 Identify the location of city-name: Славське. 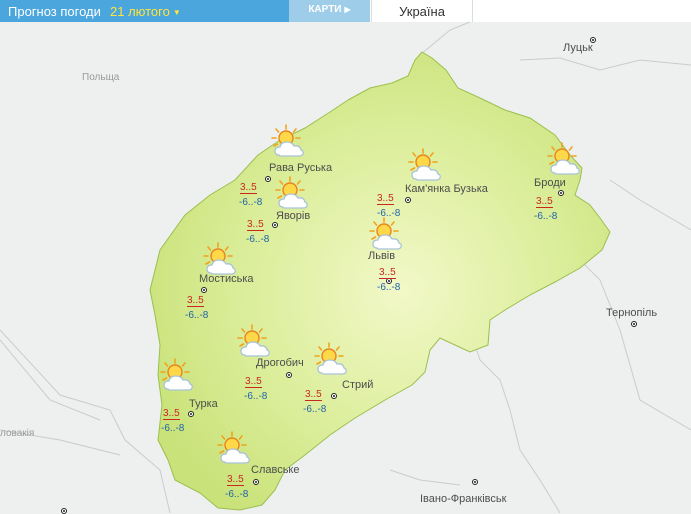
(275, 470).